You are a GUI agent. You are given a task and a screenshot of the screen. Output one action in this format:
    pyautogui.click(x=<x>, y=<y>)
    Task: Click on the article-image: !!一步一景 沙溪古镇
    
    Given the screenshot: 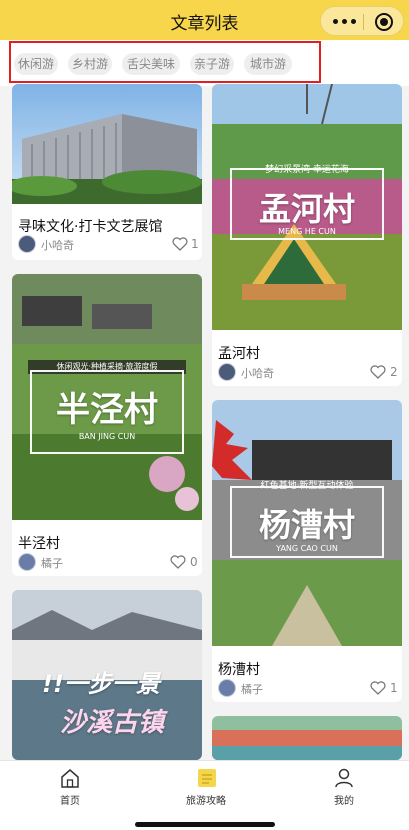 What is the action you would take?
    pyautogui.click(x=107, y=675)
    